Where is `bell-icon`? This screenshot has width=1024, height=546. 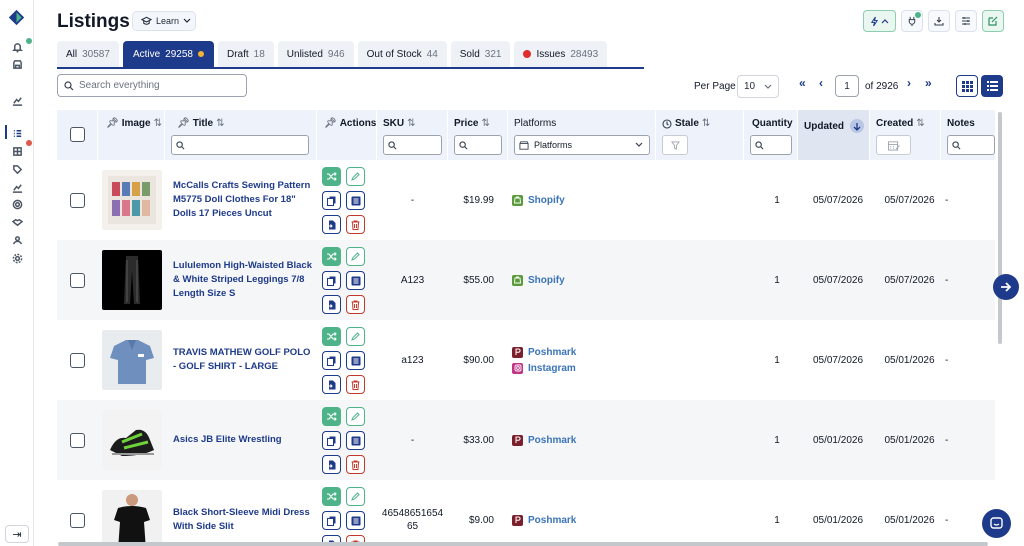
bell-icon is located at coordinates (17, 47).